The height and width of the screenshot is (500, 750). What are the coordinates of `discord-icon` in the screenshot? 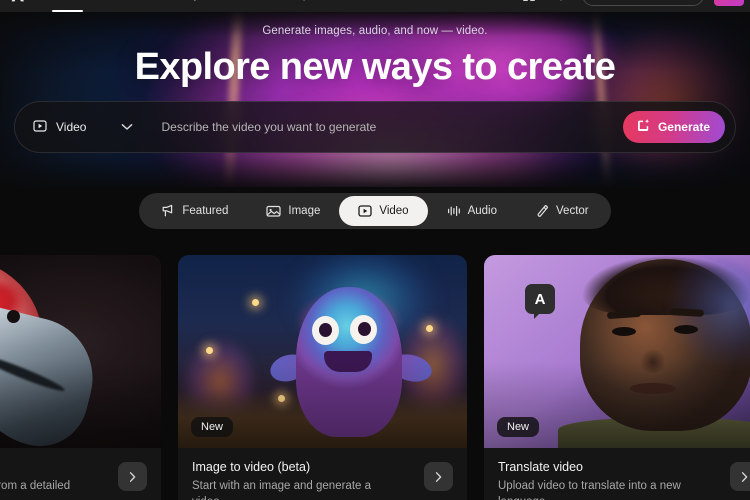 It's located at (600, 1).